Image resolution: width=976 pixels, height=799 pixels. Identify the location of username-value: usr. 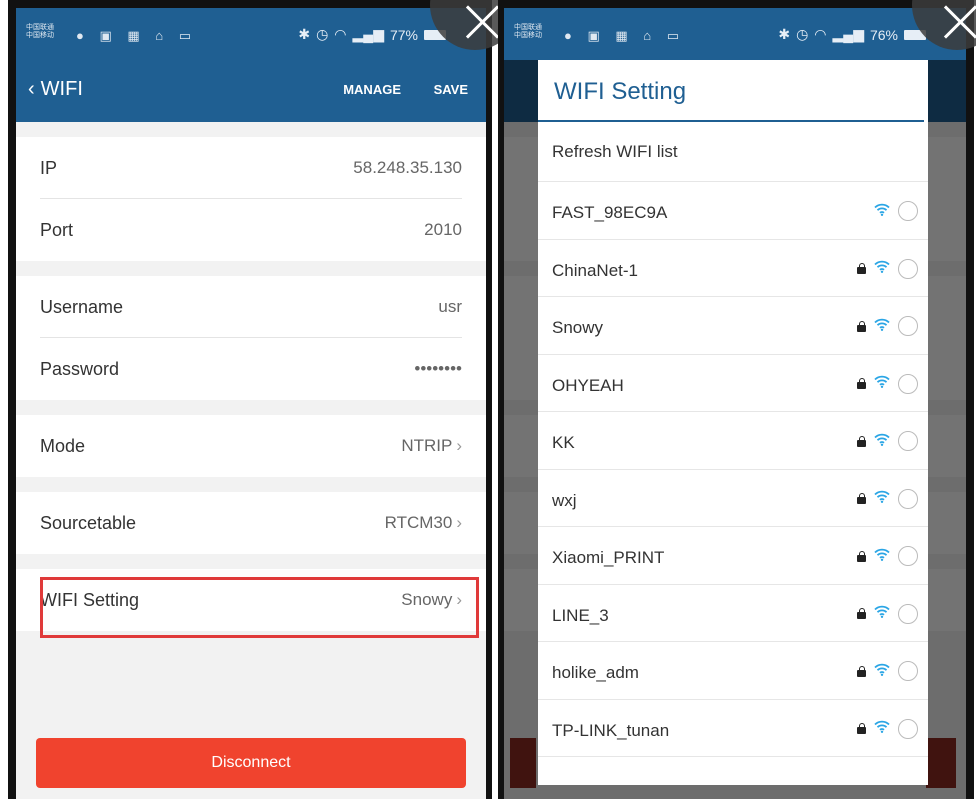
(450, 306).